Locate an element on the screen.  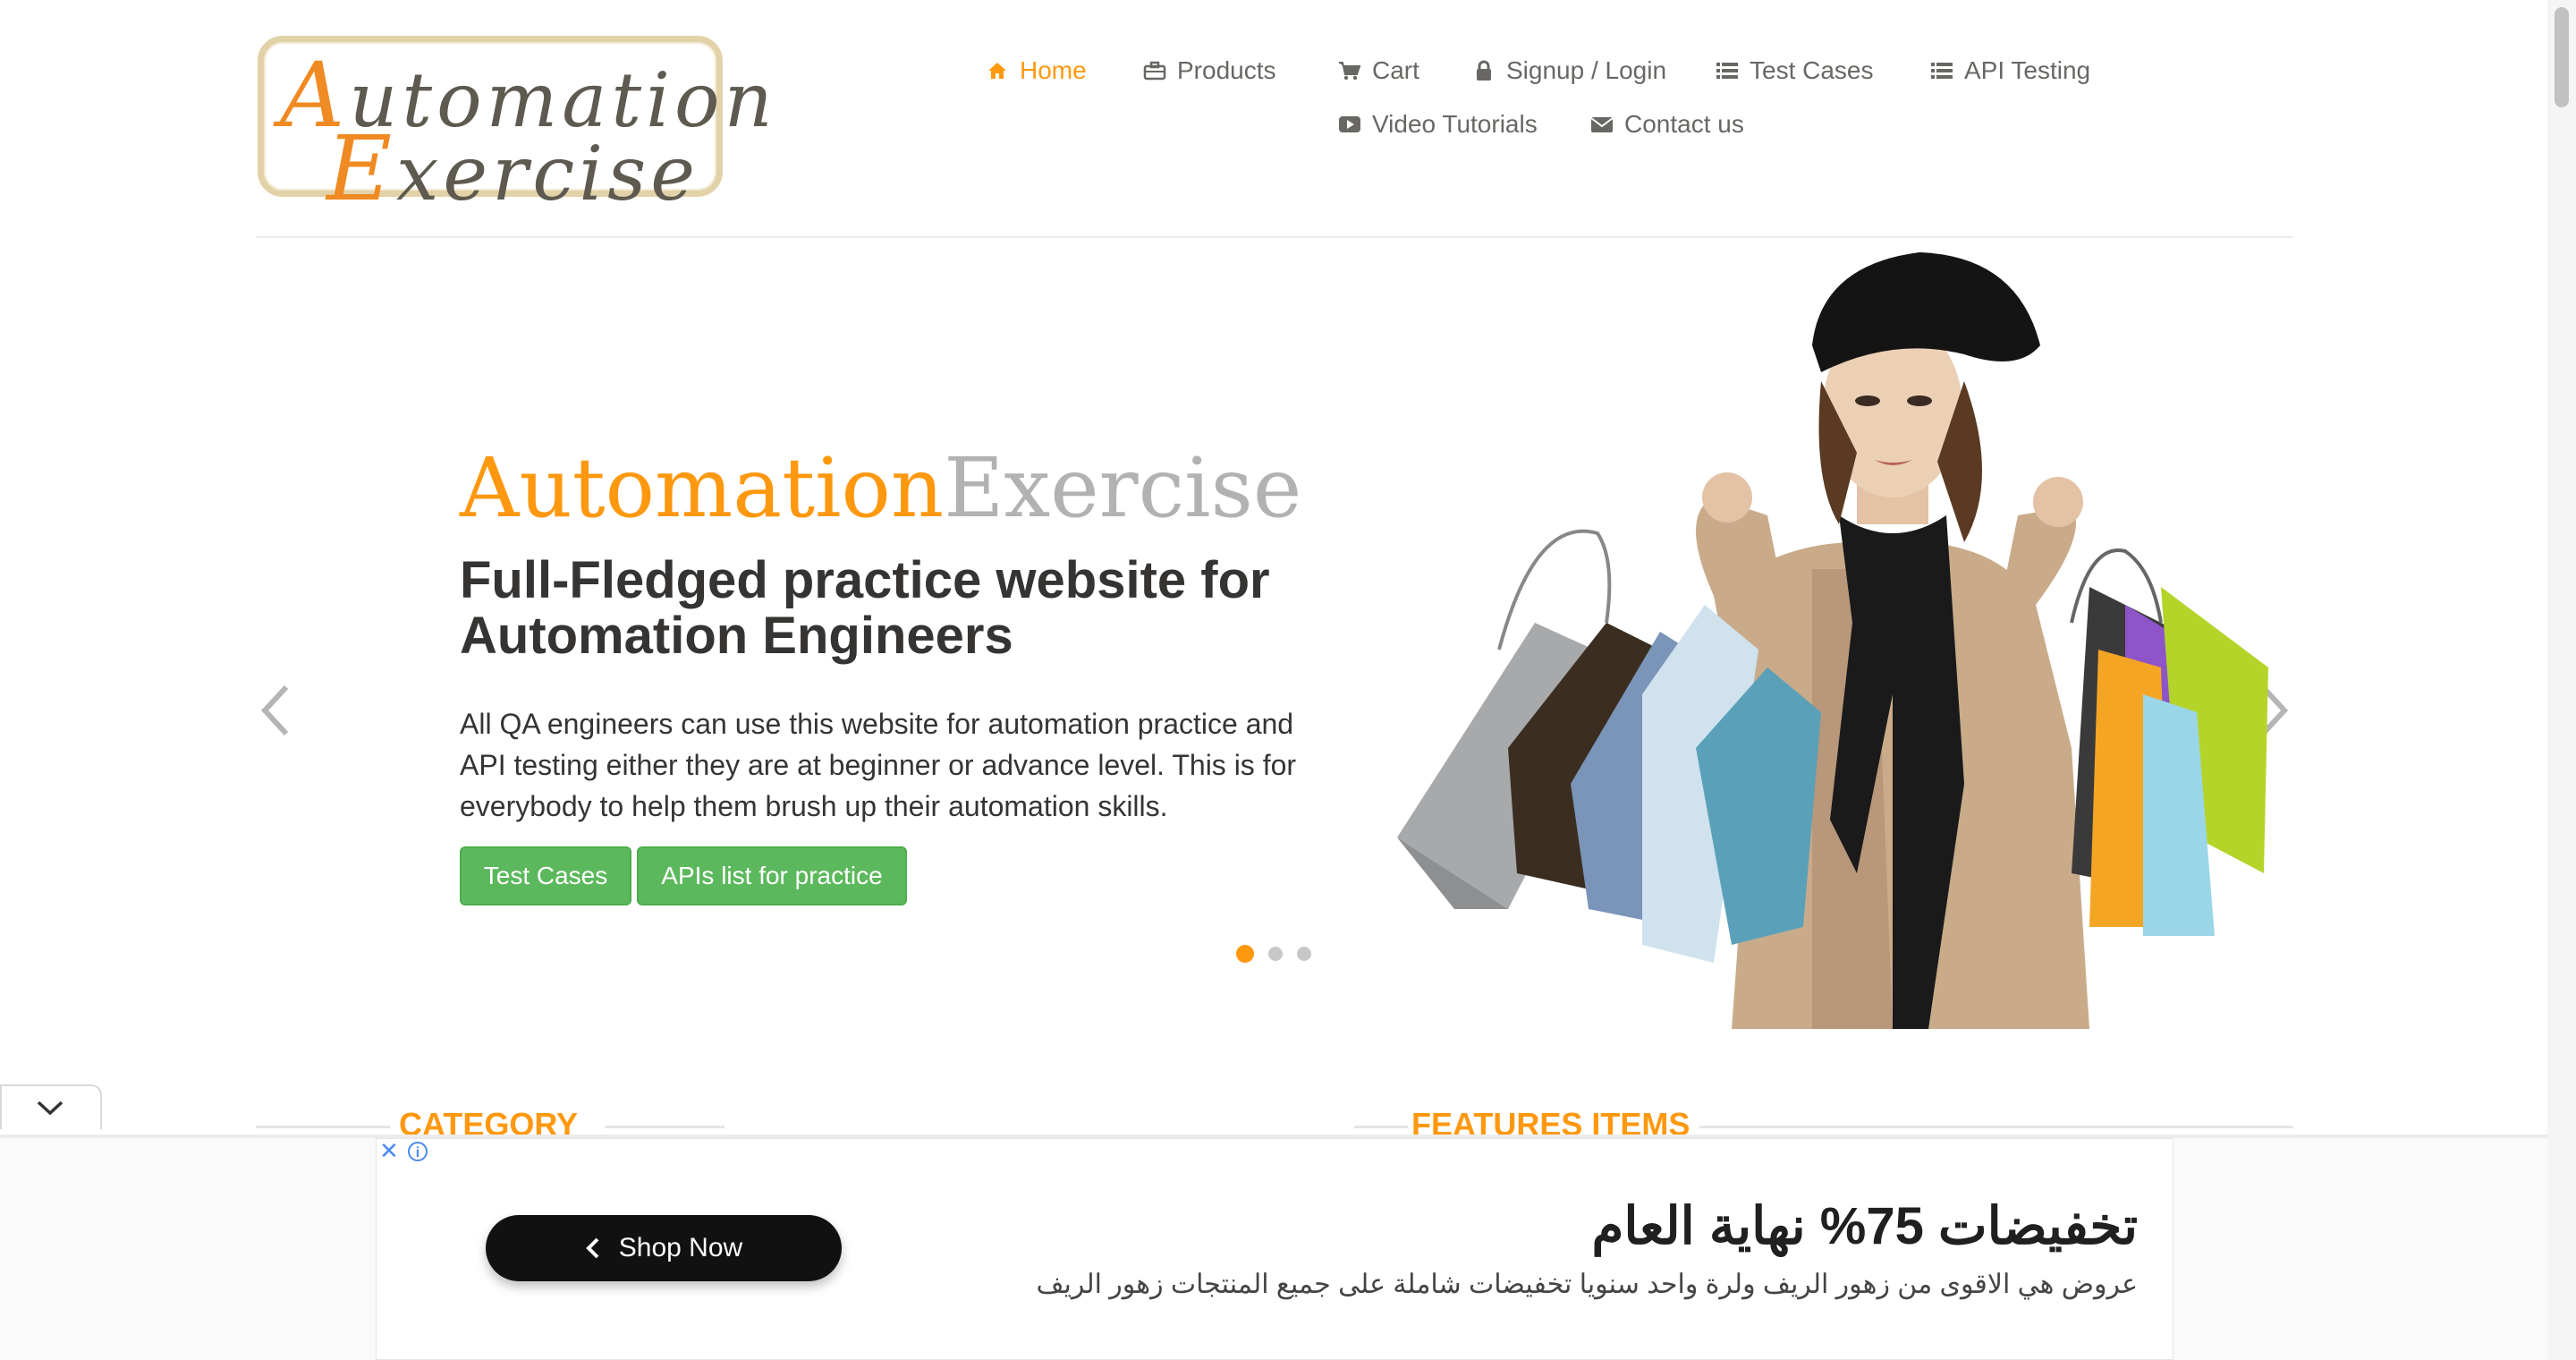
nav-home-label: Home is located at coordinates (1053, 70).